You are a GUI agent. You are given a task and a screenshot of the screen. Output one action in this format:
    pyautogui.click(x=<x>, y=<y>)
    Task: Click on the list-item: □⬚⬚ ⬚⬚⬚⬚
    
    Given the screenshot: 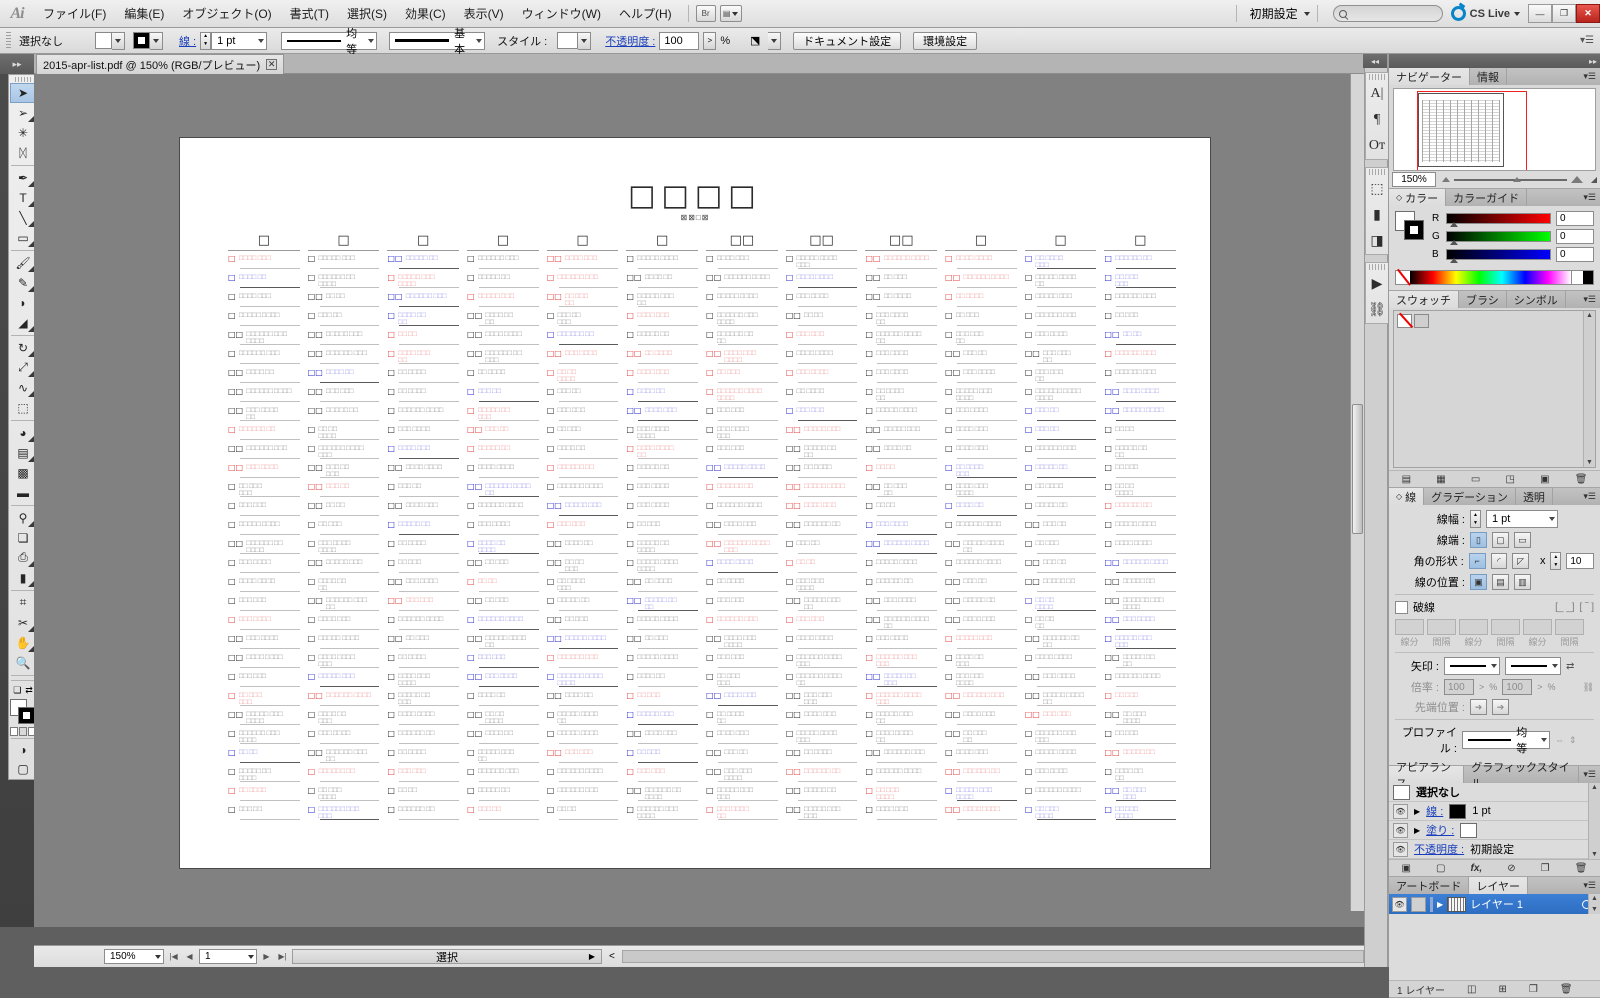 What is the action you would take?
    pyautogui.click(x=1061, y=623)
    